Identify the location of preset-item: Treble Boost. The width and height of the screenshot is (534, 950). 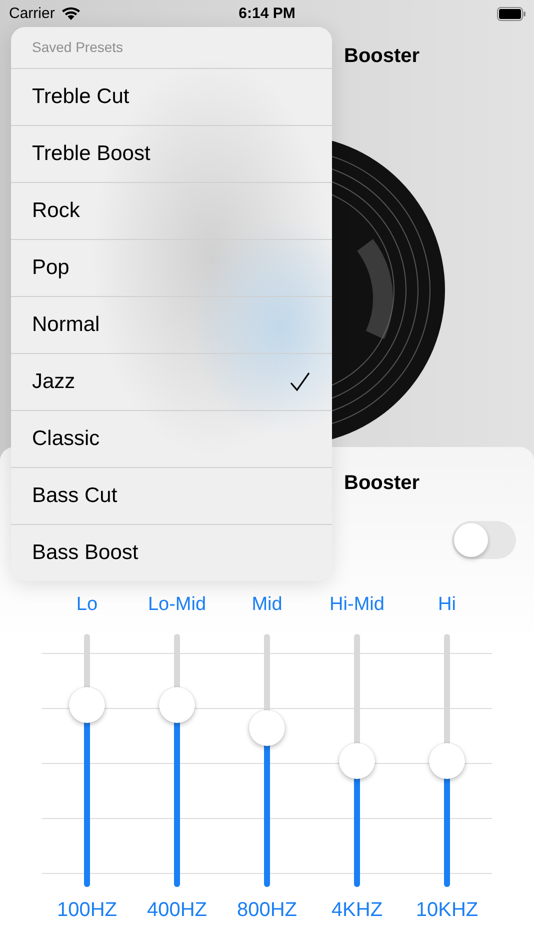
(171, 154).